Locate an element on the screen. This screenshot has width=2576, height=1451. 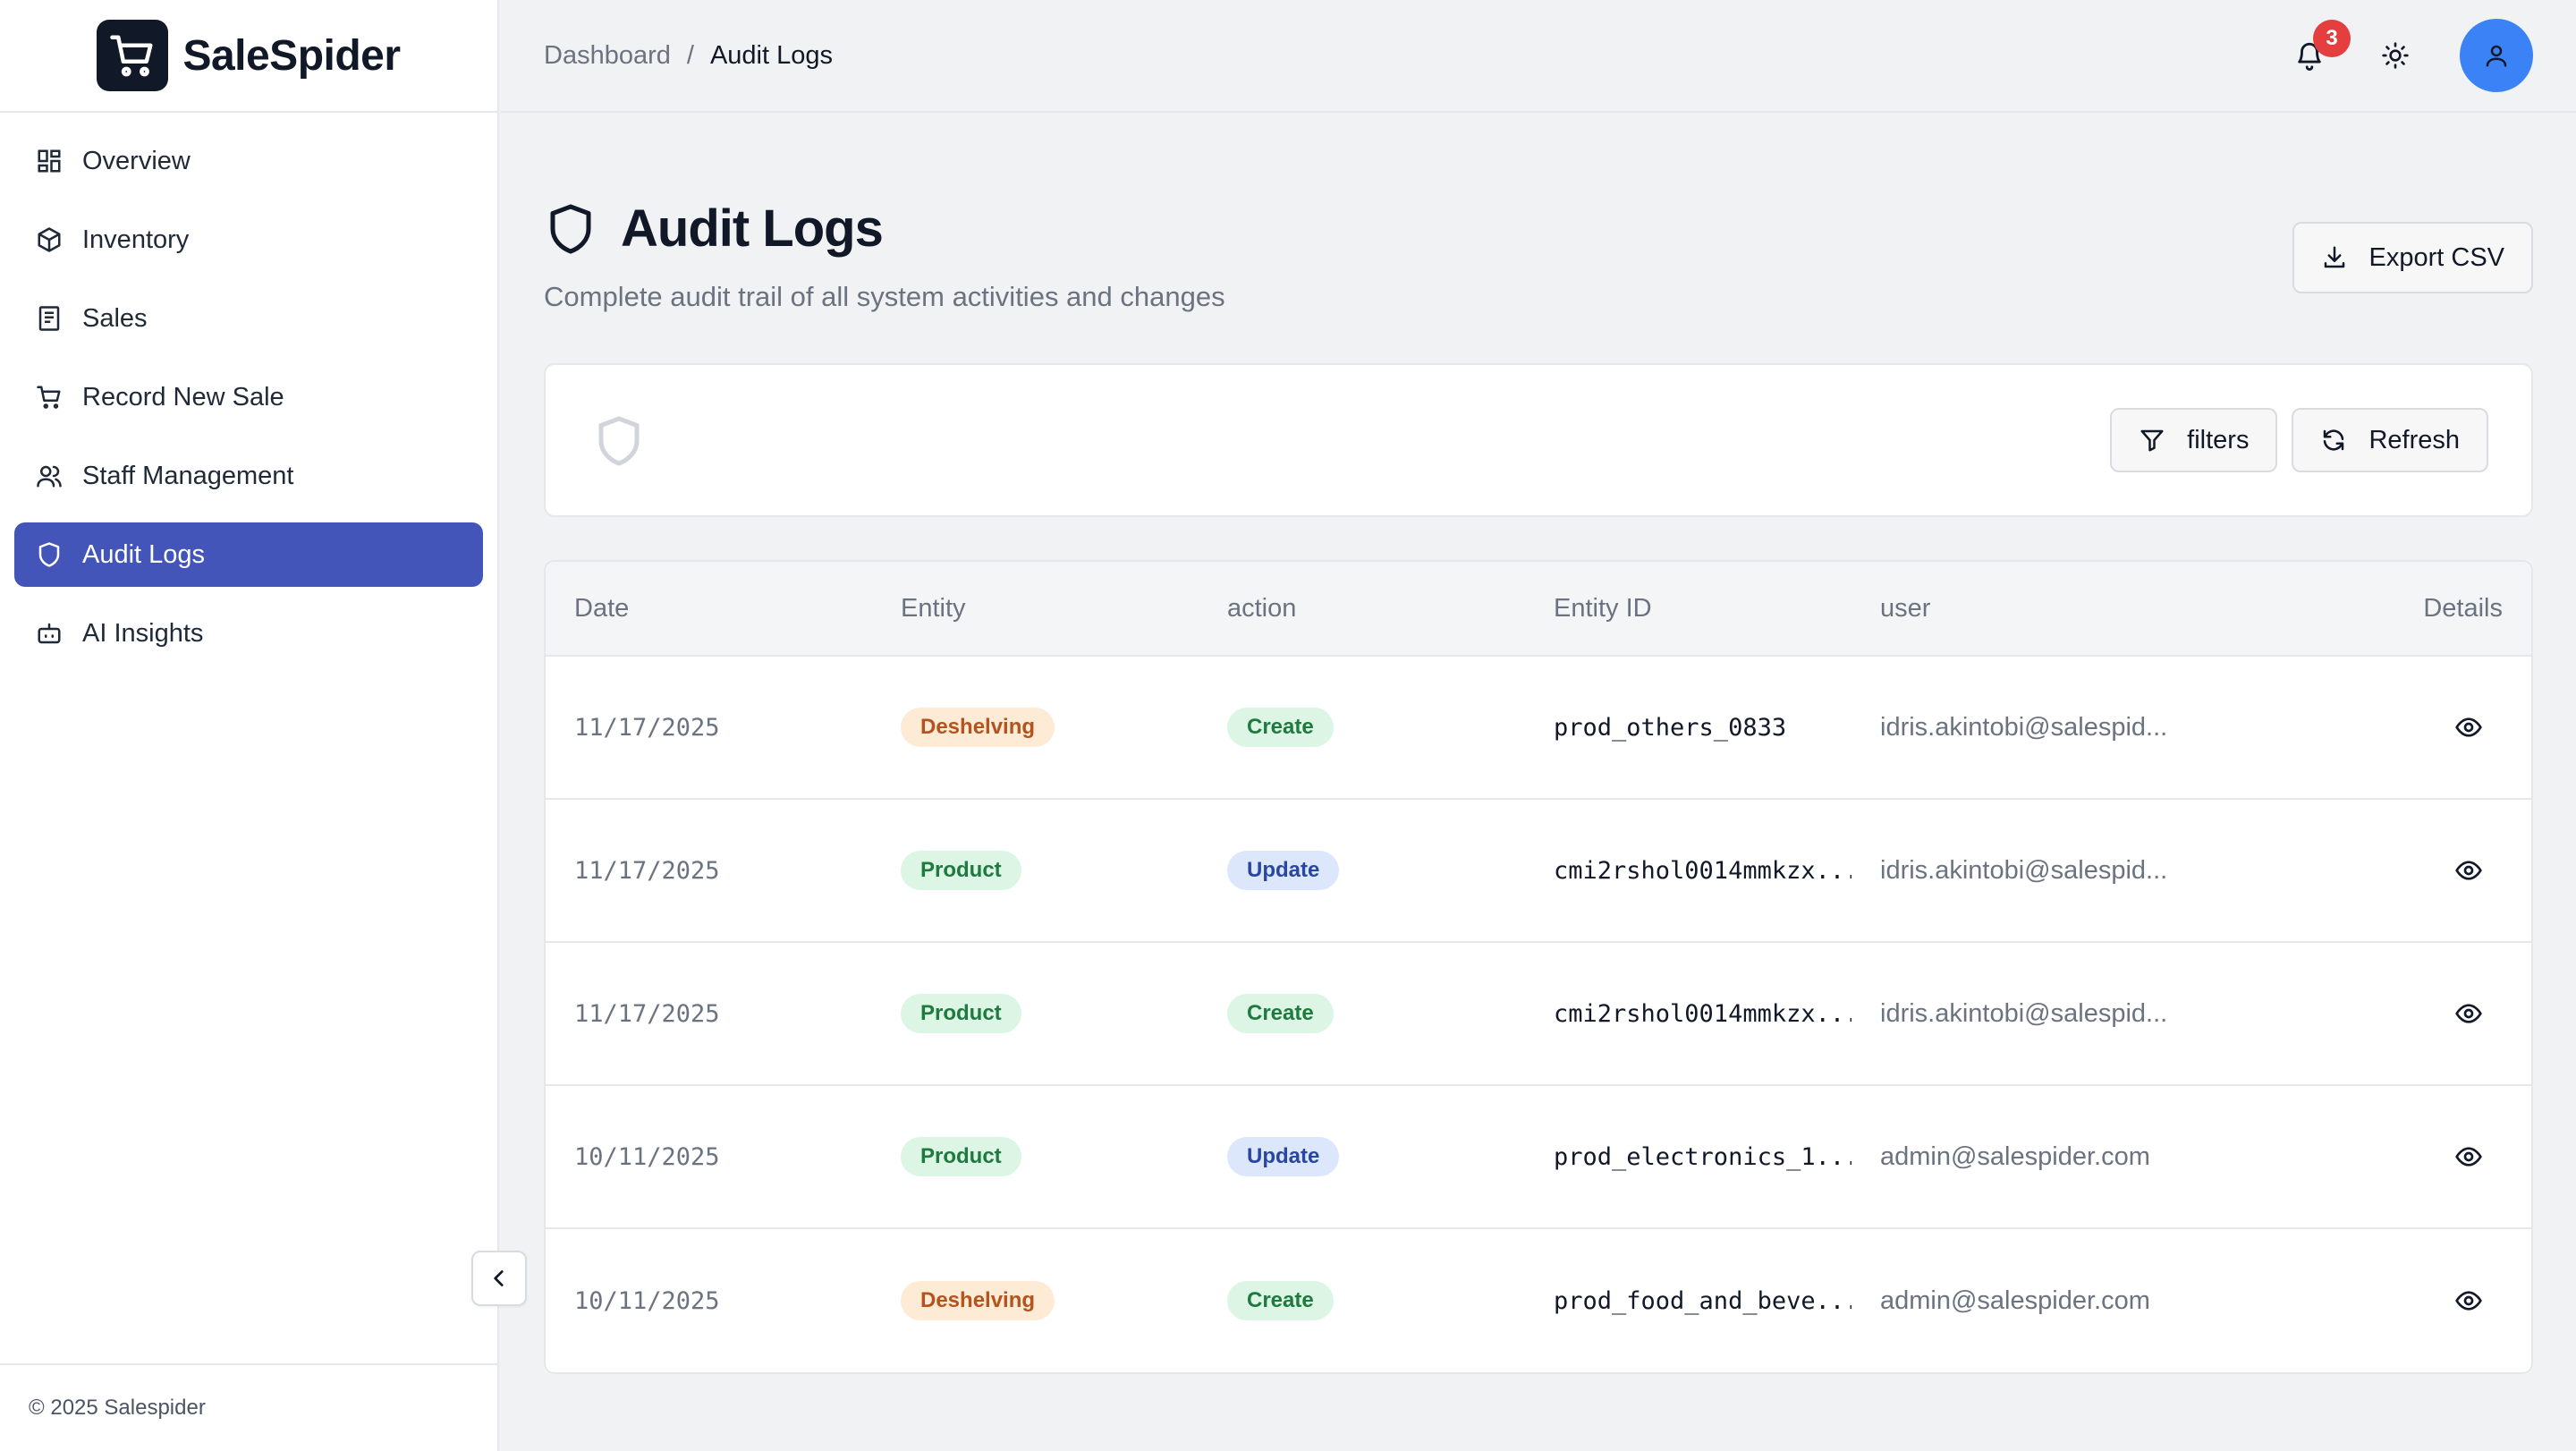
breadcrumb-dashboard: Dashboard is located at coordinates (607, 56).